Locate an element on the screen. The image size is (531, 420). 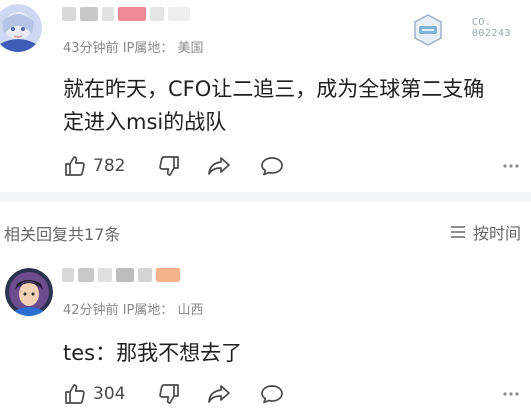
reply-count-label: 相关回复共17条 is located at coordinates (62, 234).